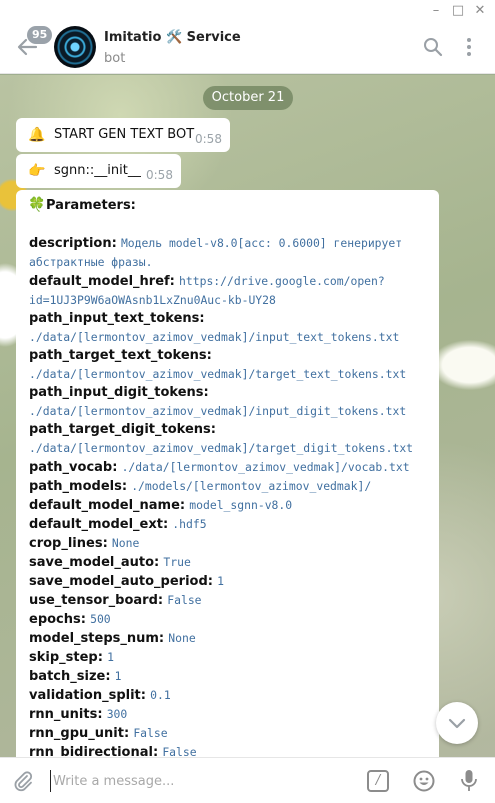  Describe the element at coordinates (75, 47) in the screenshot. I see `avatar` at that location.